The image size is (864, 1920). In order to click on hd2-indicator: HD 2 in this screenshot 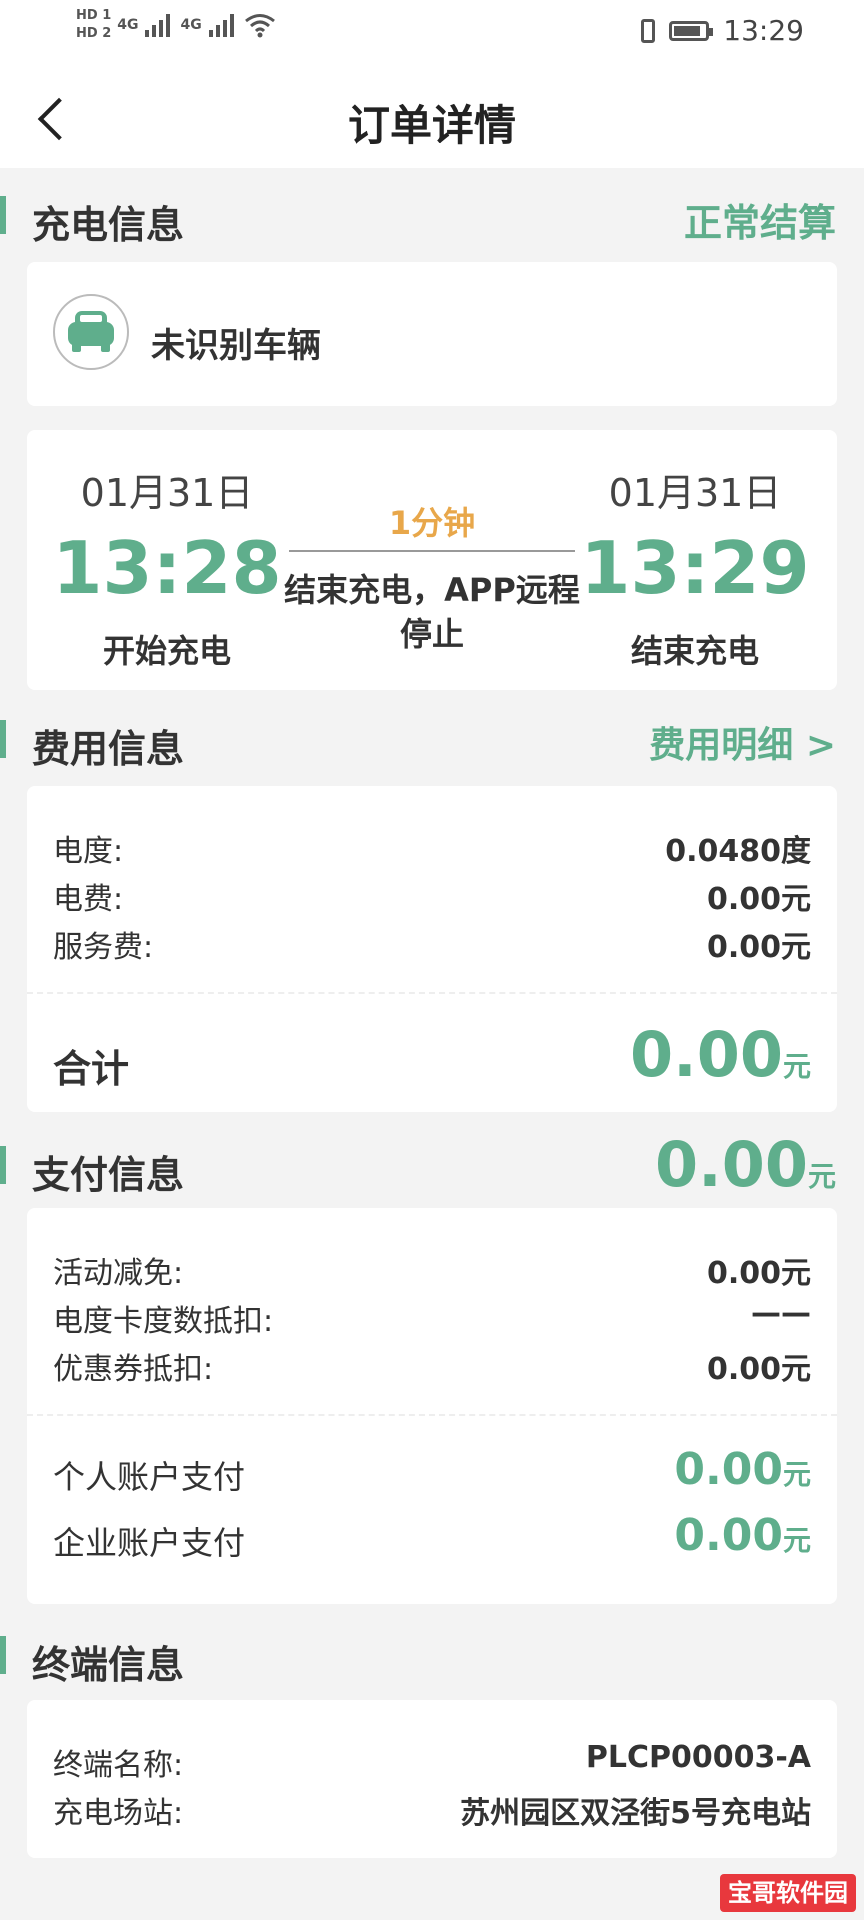, I will do `click(94, 33)`.